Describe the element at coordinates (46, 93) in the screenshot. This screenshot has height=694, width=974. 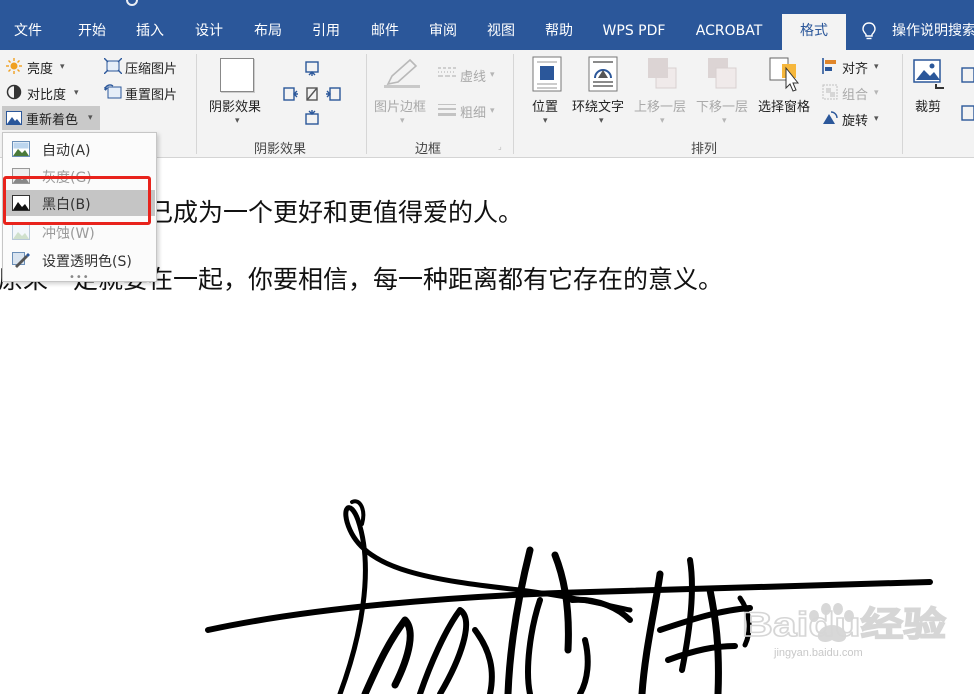
I see `contrast-button: 对比度` at that location.